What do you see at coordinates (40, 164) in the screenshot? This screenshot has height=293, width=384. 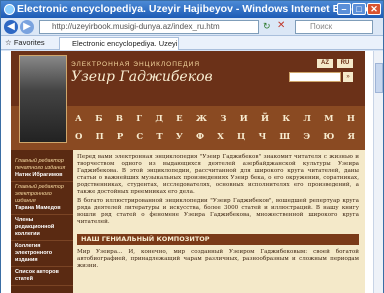 I see `sidebar-role: Главный редактор печатного издания` at bounding box center [40, 164].